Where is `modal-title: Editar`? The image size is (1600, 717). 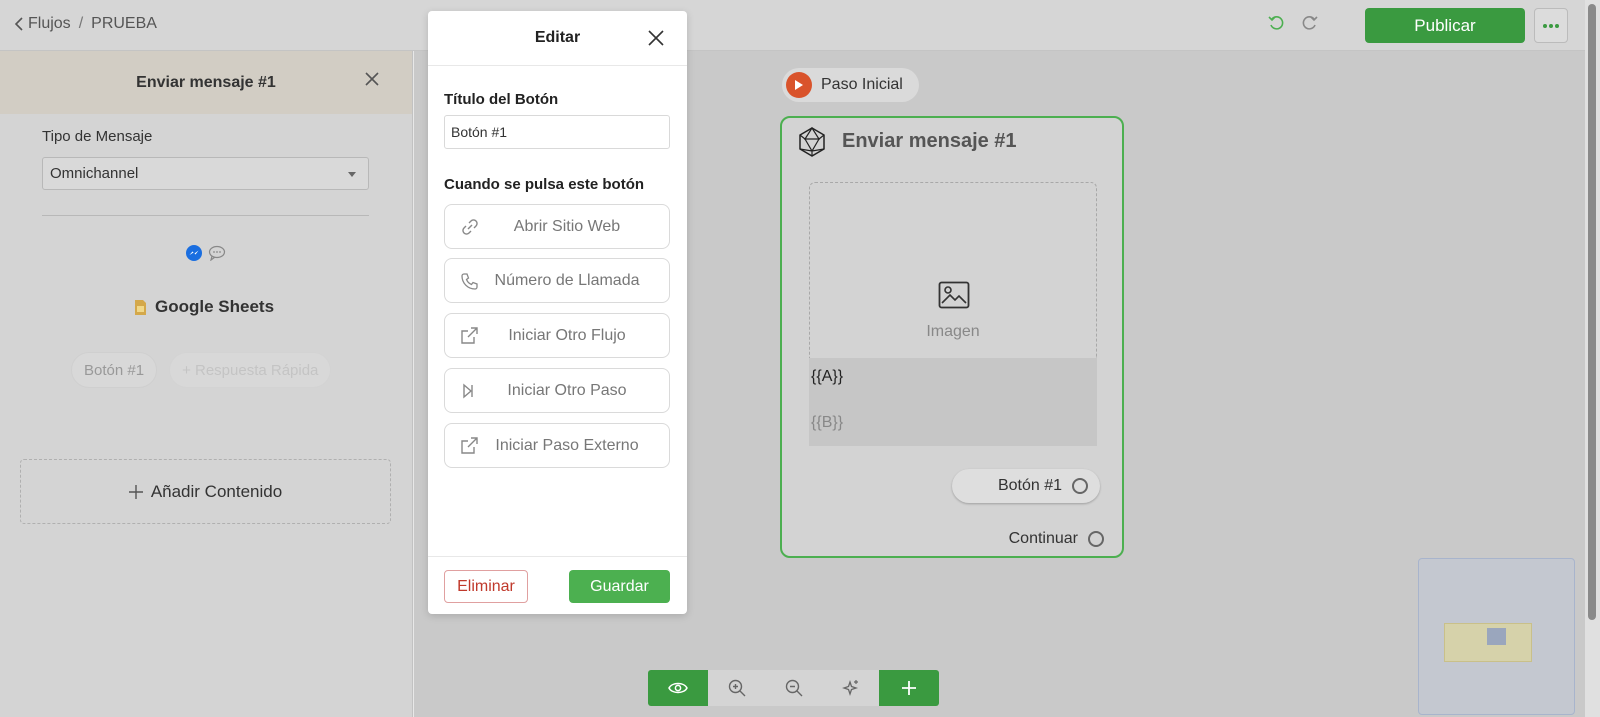 modal-title: Editar is located at coordinates (557, 37).